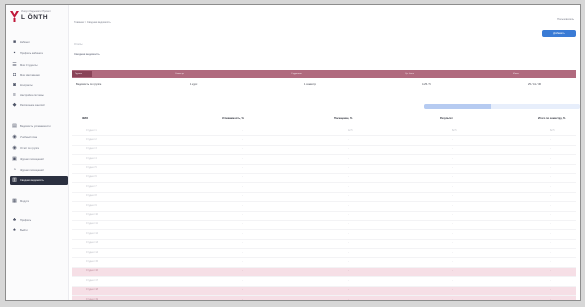 This screenshot has height=307, width=585. What do you see at coordinates (324, 263) in the screenshot?
I see `table-row: Студент 15 - - - -` at bounding box center [324, 263].